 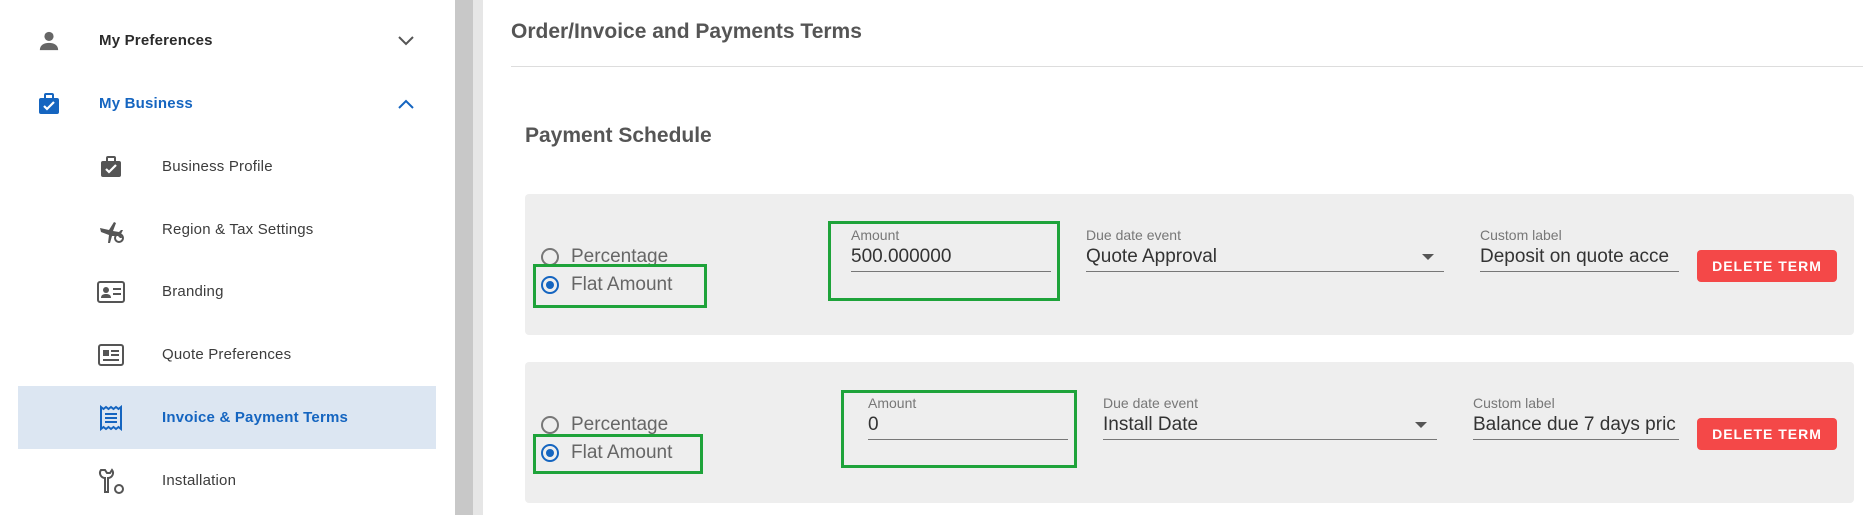 I want to click on quote-doc-icon, so click(x=111, y=355).